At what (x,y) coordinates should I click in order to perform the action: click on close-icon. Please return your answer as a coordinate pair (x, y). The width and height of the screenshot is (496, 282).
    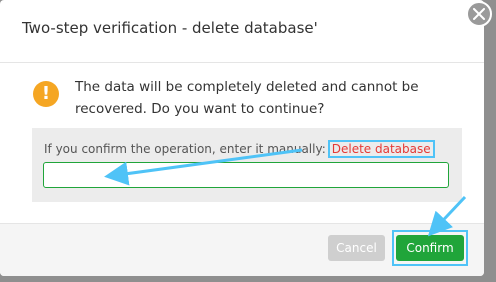
    Looking at the image, I should click on (479, 14).